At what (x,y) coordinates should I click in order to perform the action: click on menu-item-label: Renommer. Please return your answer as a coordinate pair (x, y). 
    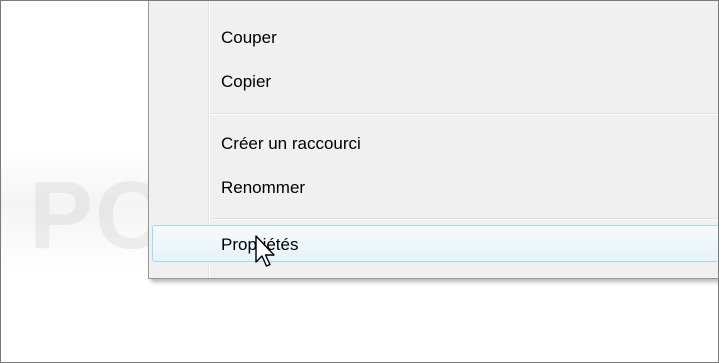
    Looking at the image, I should click on (263, 187).